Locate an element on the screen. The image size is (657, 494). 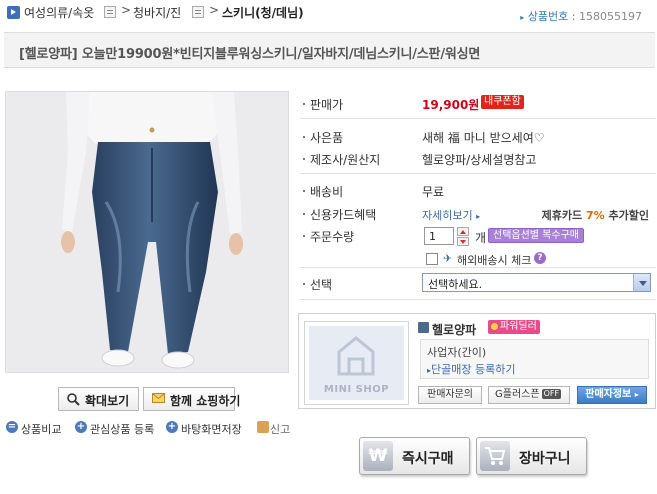
buy-now-button: ₩ 즉시구매 is located at coordinates (414, 456).